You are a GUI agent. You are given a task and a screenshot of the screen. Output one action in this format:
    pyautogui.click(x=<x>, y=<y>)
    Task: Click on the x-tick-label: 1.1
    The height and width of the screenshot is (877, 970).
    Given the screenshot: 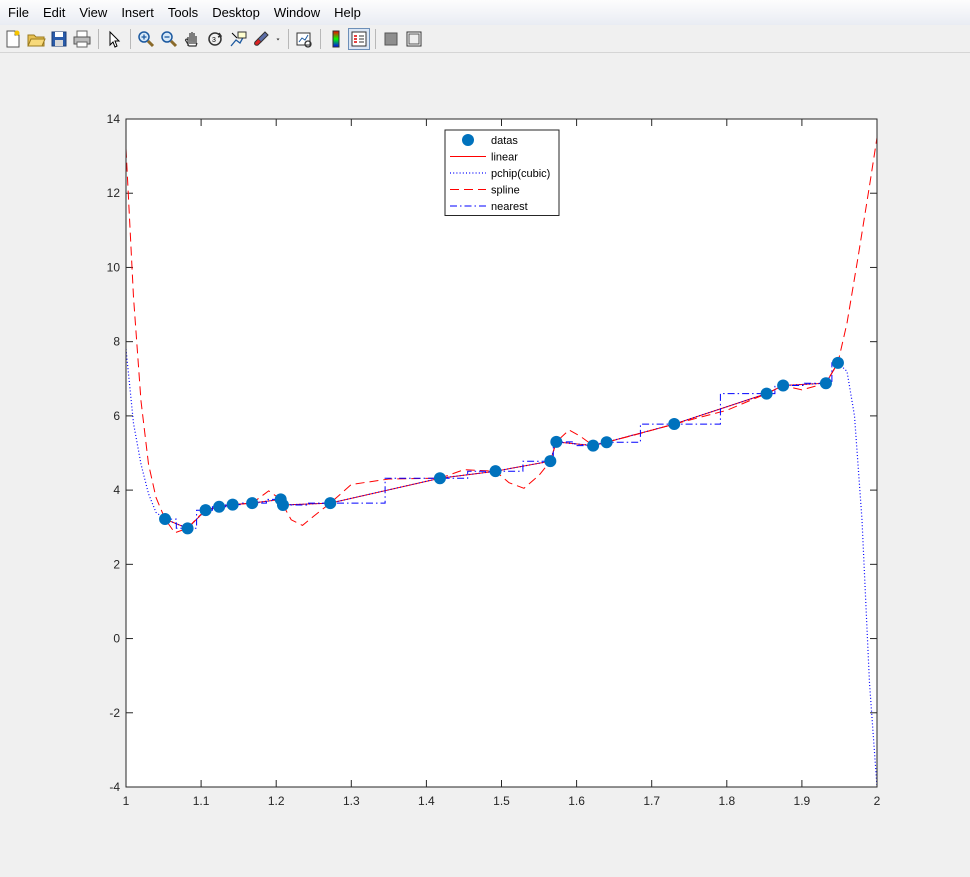 What is the action you would take?
    pyautogui.click(x=201, y=801)
    